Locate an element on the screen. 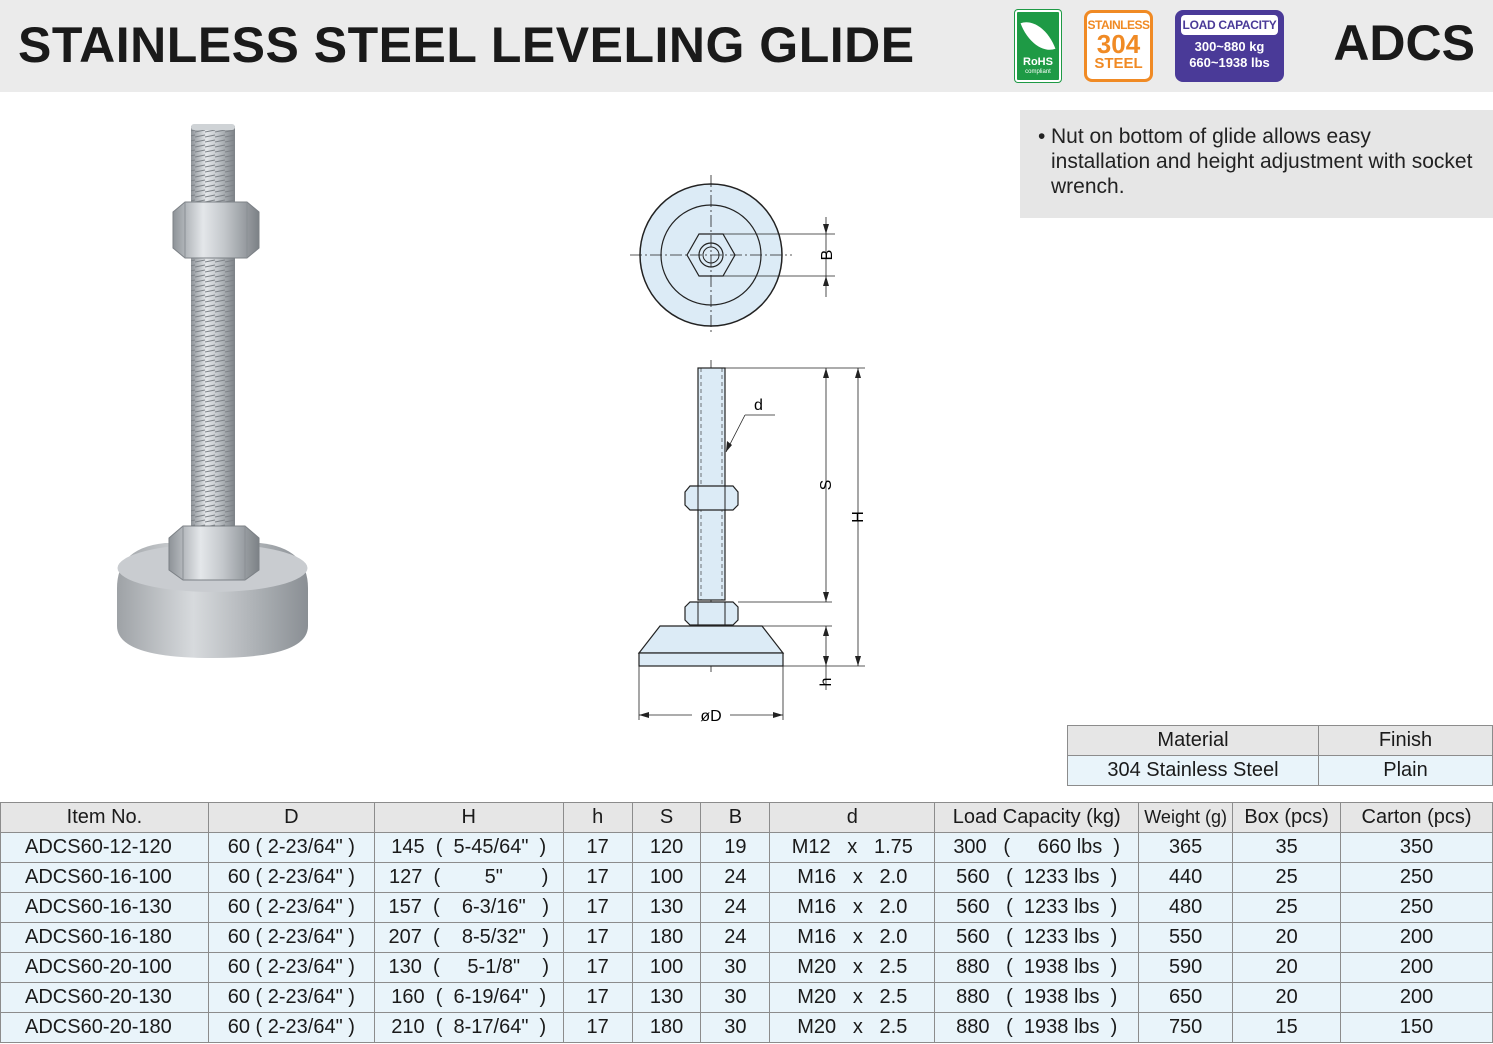 Image resolution: width=1493 pixels, height=1044 pixels. cell-h: 130 ( 5-1/8" ) is located at coordinates (468, 967).